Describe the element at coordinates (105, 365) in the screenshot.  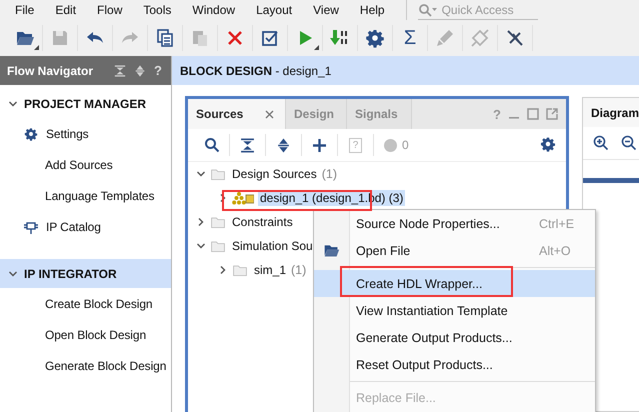
I see `nav-link: Generate Block Design` at that location.